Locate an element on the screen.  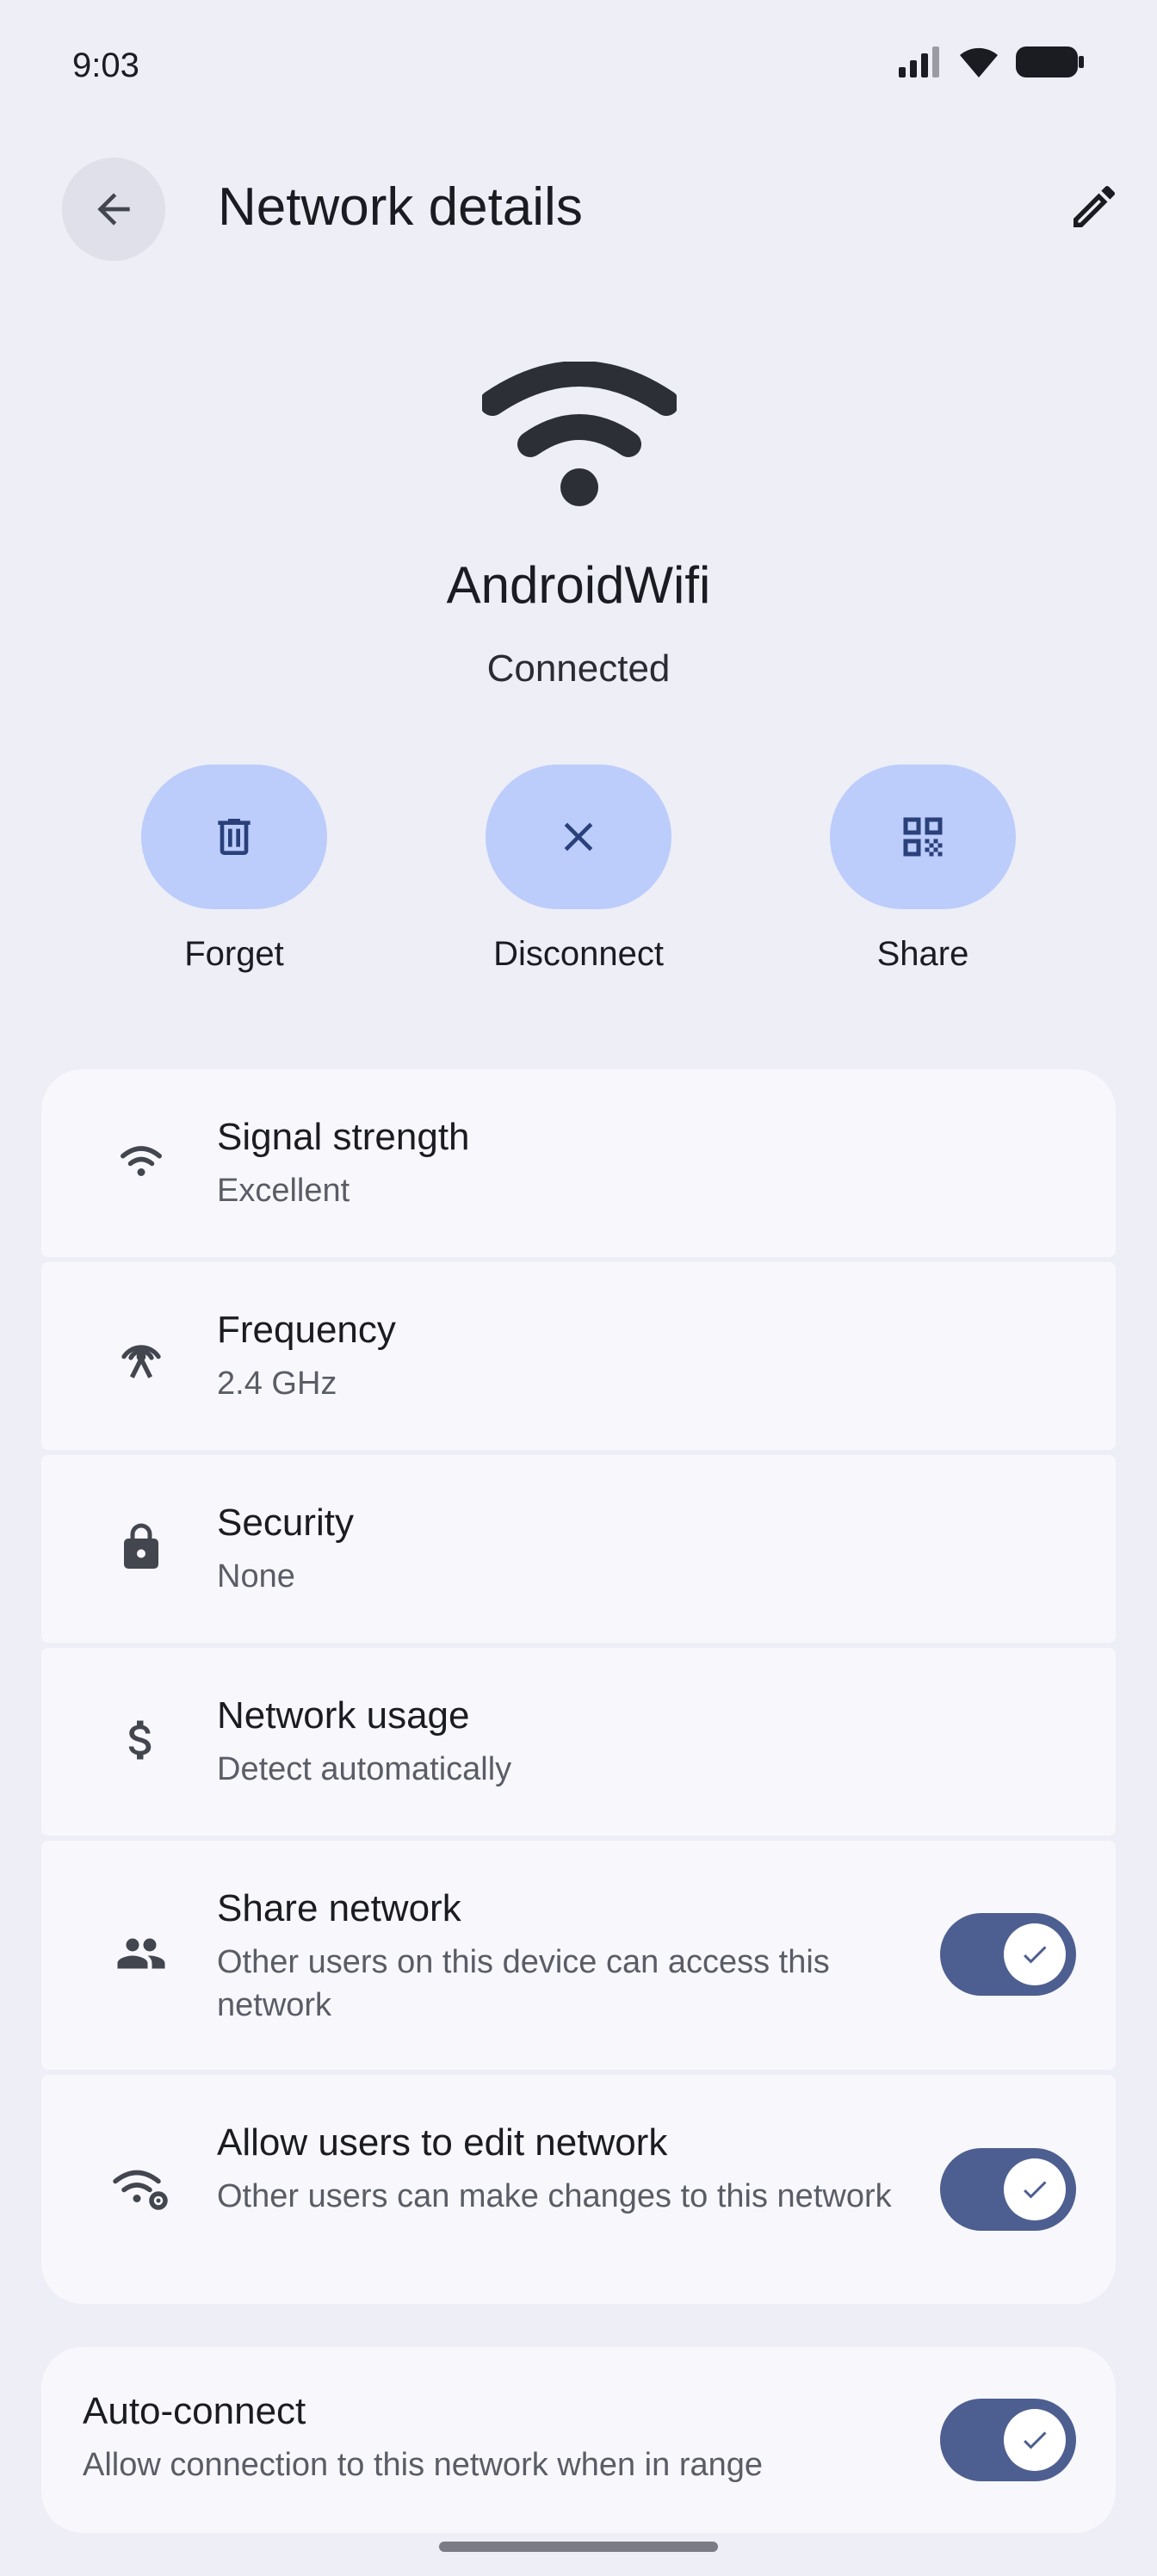
wifi-settings-icon is located at coordinates (142, 2187).